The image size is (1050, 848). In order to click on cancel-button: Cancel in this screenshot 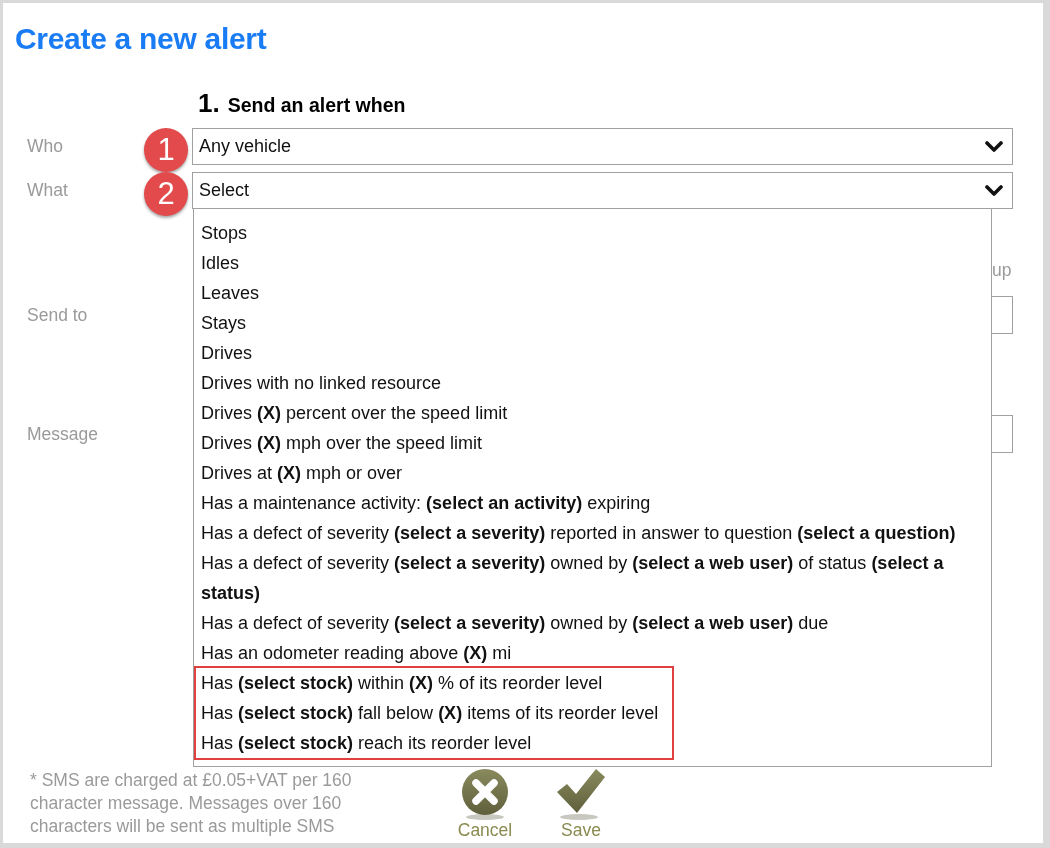, I will do `click(485, 804)`.